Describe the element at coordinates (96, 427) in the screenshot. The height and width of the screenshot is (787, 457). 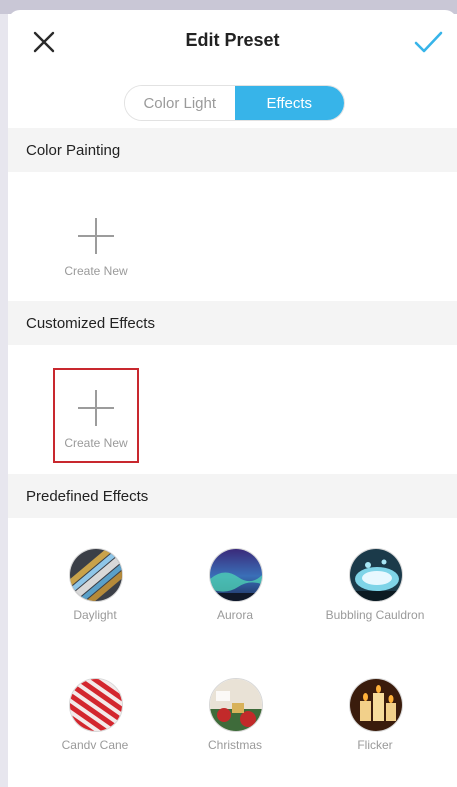
I see `create-new-customized-effect-button: Create New` at that location.